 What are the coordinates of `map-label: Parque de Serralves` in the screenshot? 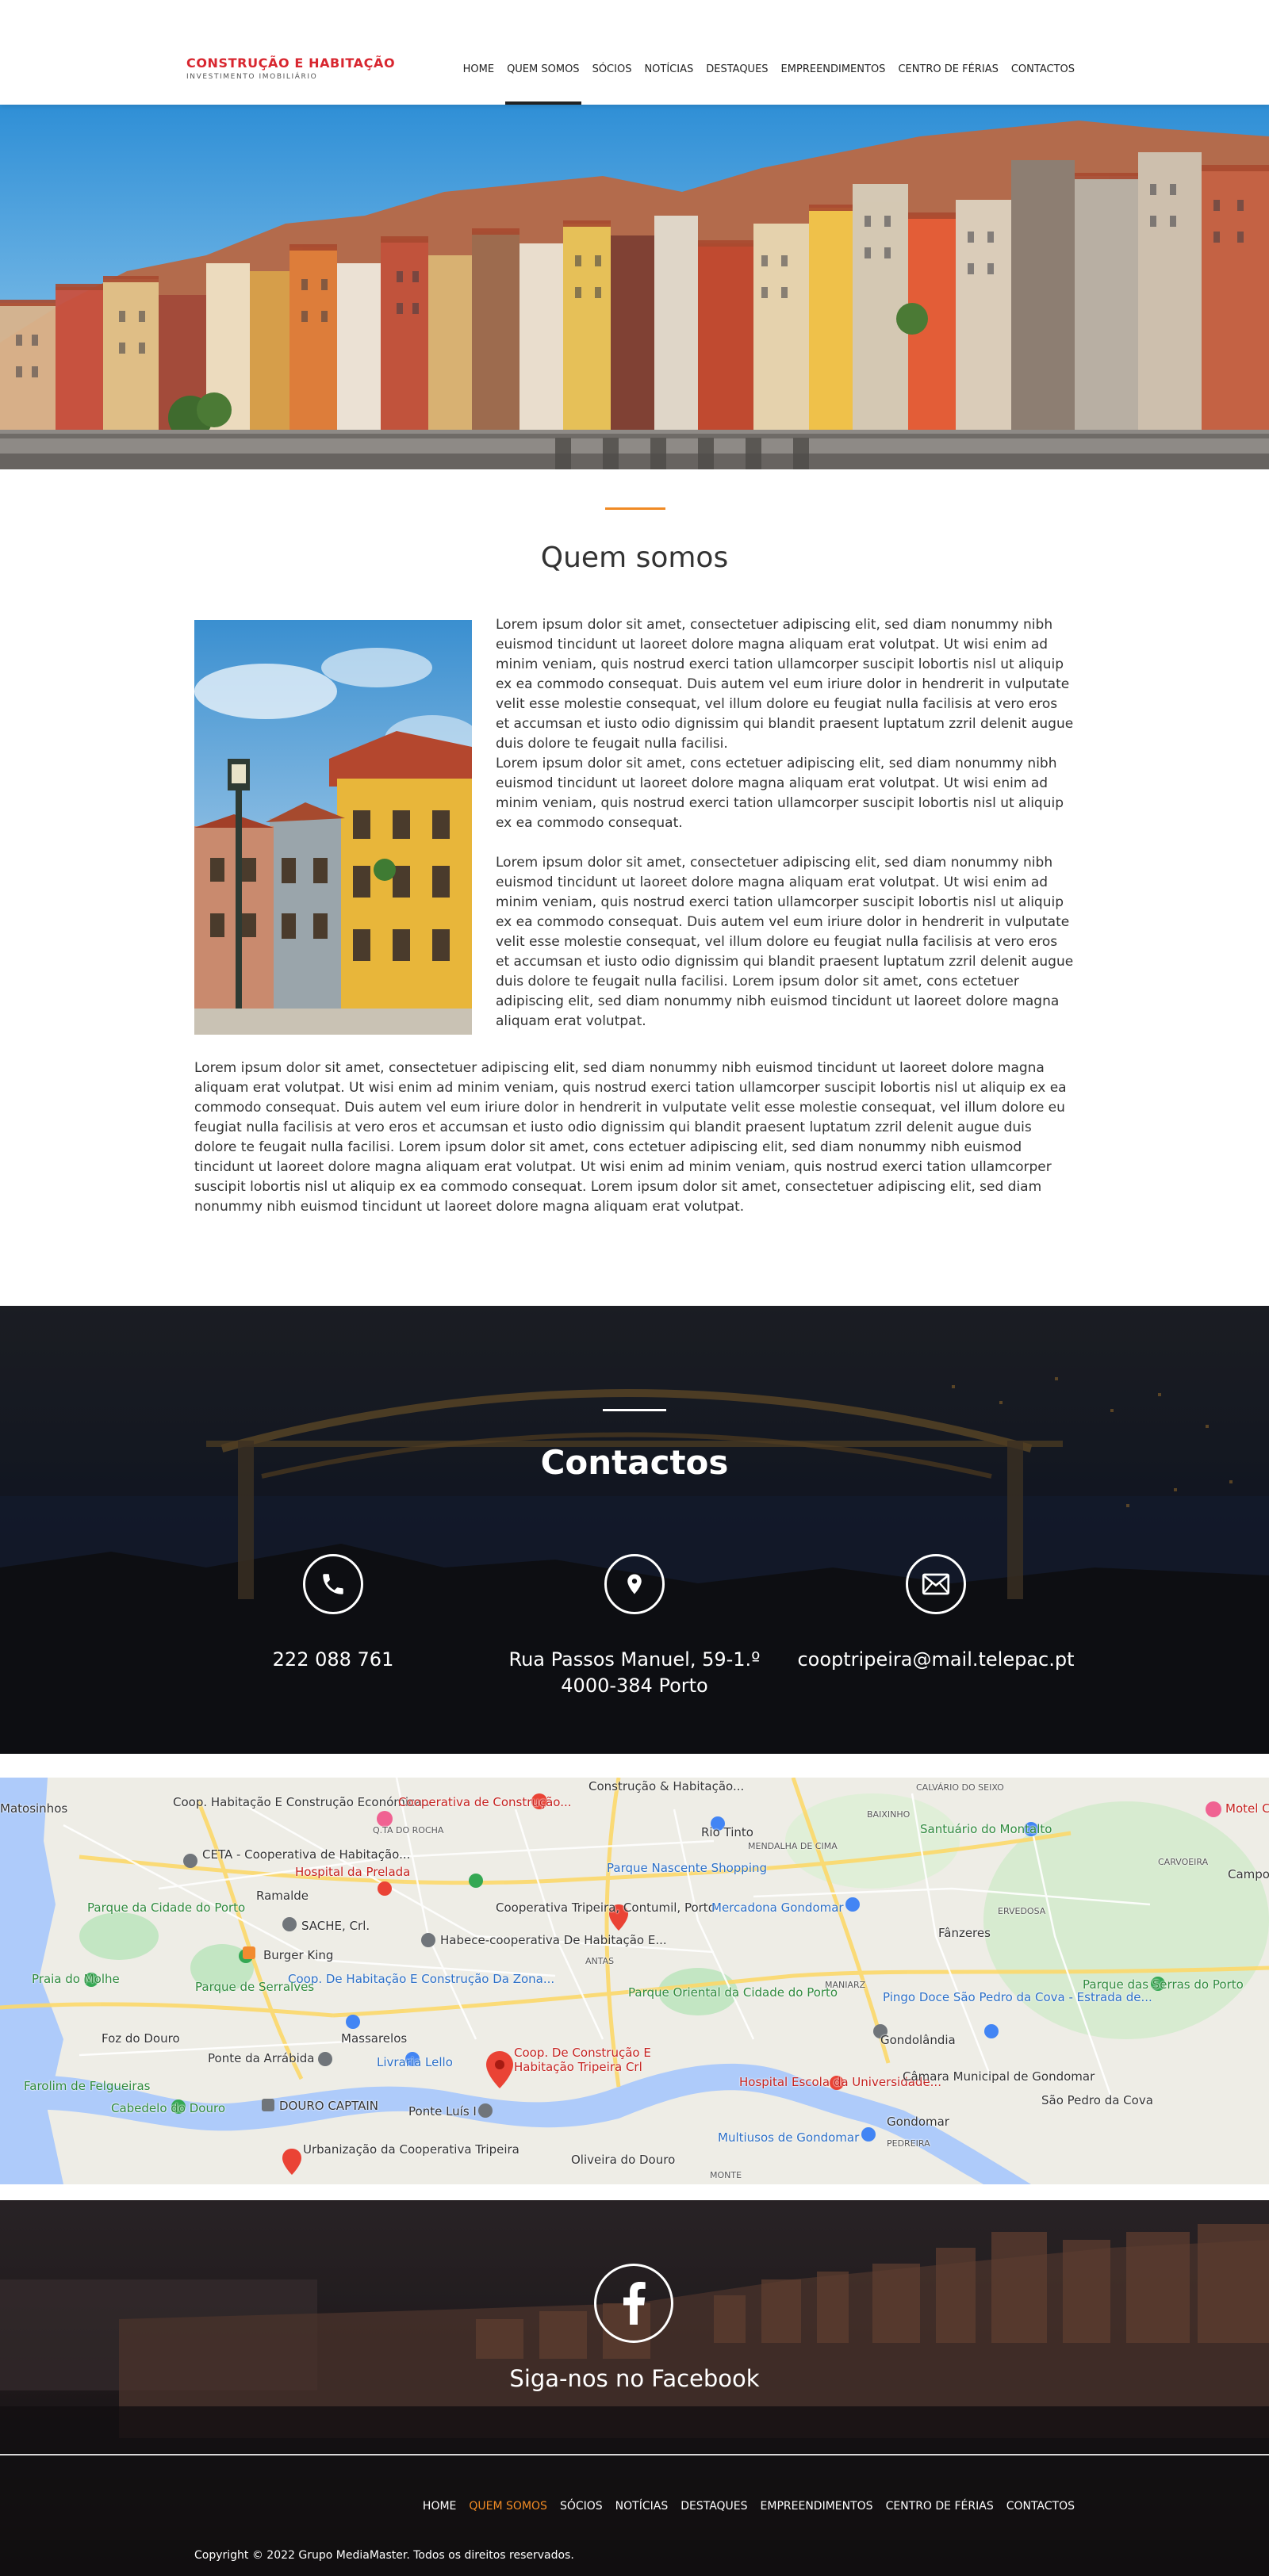 It's located at (255, 1987).